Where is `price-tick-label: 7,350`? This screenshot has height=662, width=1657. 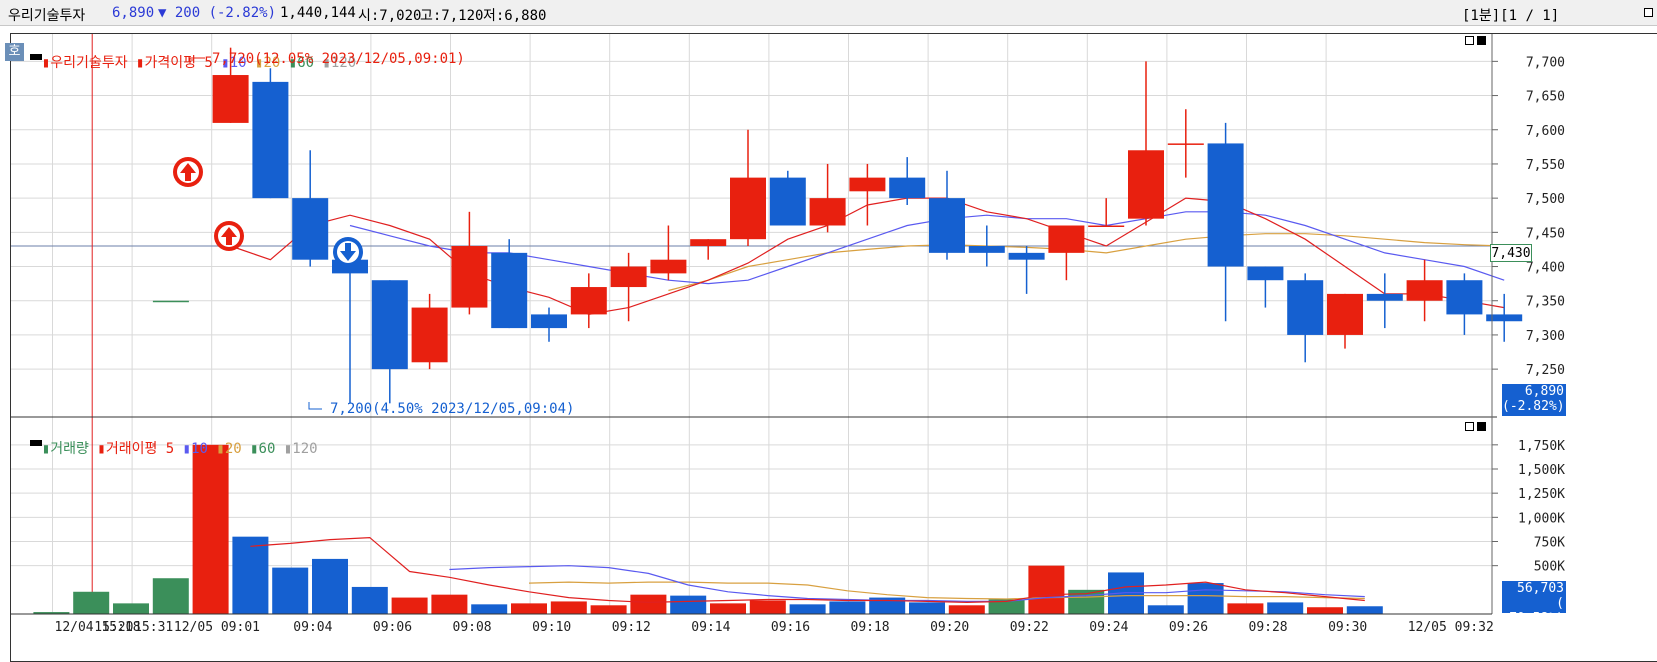 price-tick-label: 7,350 is located at coordinates (1545, 302).